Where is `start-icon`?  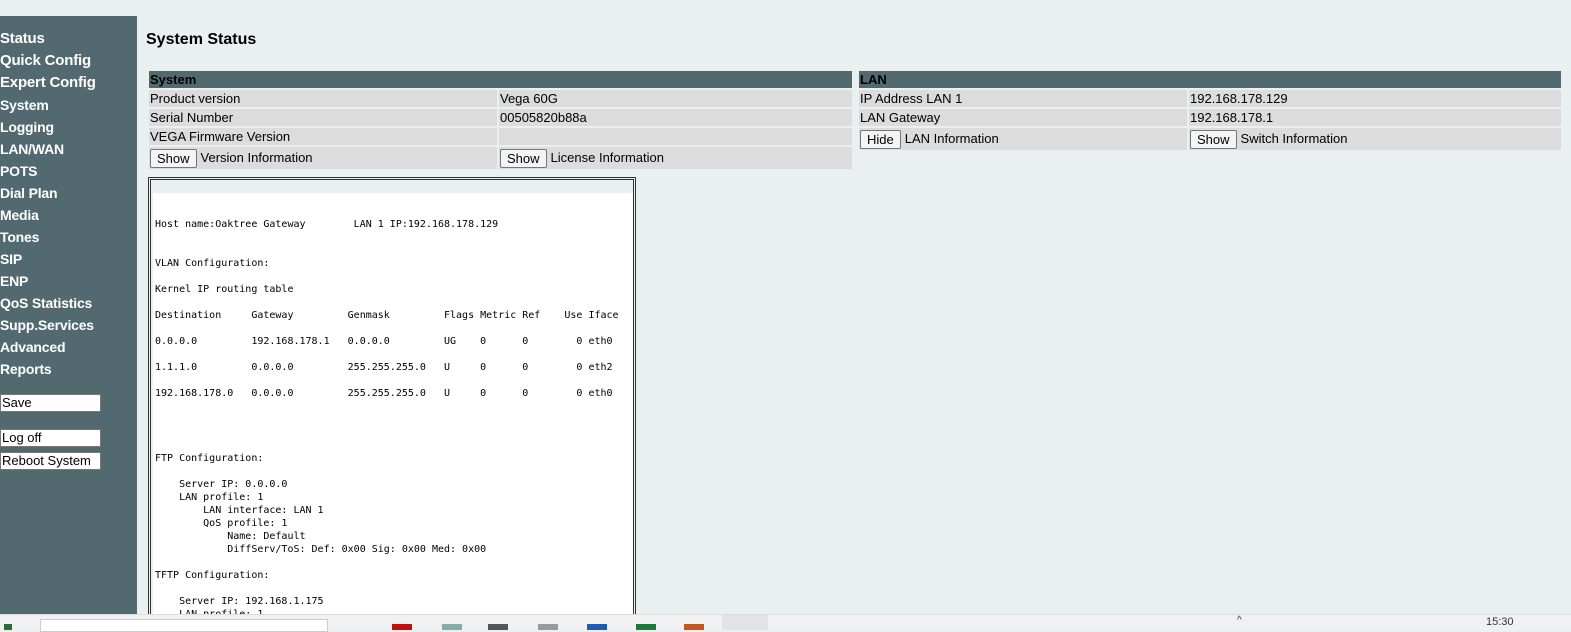
start-icon is located at coordinates (8, 627).